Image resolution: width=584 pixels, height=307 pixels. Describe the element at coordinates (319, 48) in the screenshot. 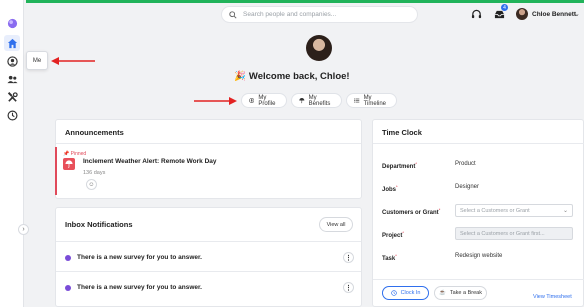

I see `profile-avatar` at that location.